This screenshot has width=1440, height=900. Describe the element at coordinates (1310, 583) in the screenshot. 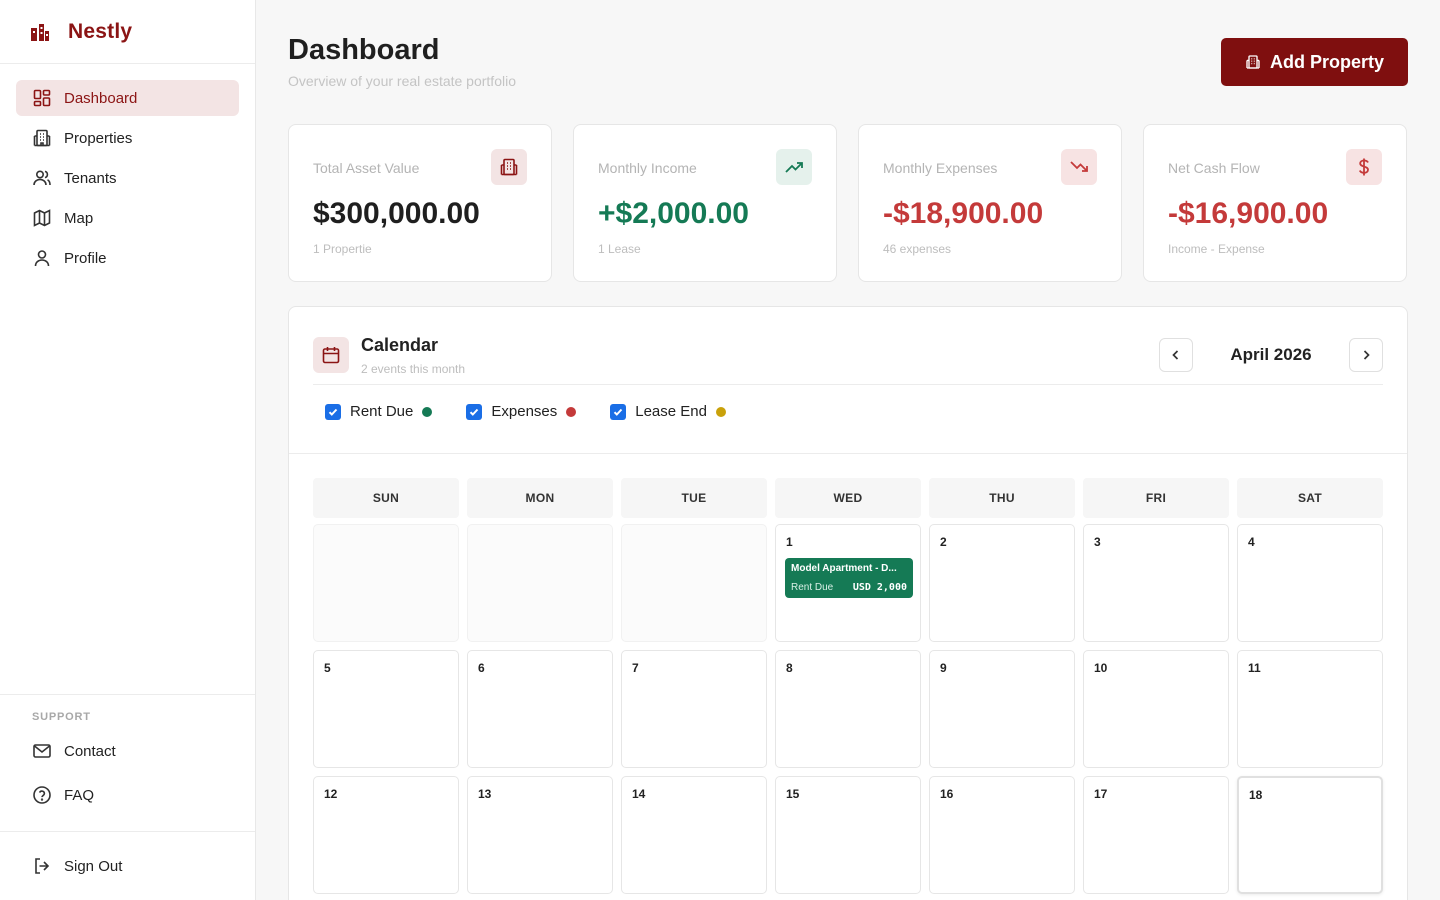

I see `calendar-day: 4` at that location.